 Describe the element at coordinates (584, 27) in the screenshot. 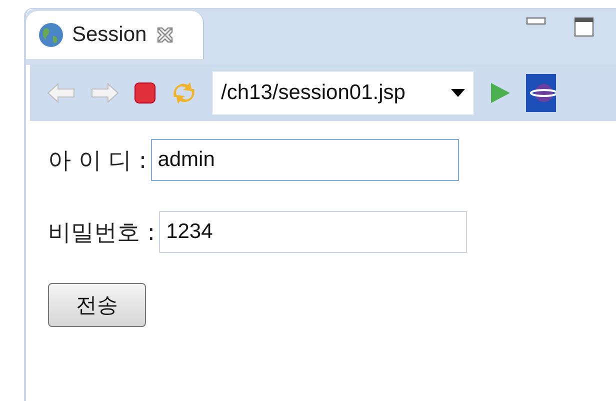

I see `maximize-icon` at that location.